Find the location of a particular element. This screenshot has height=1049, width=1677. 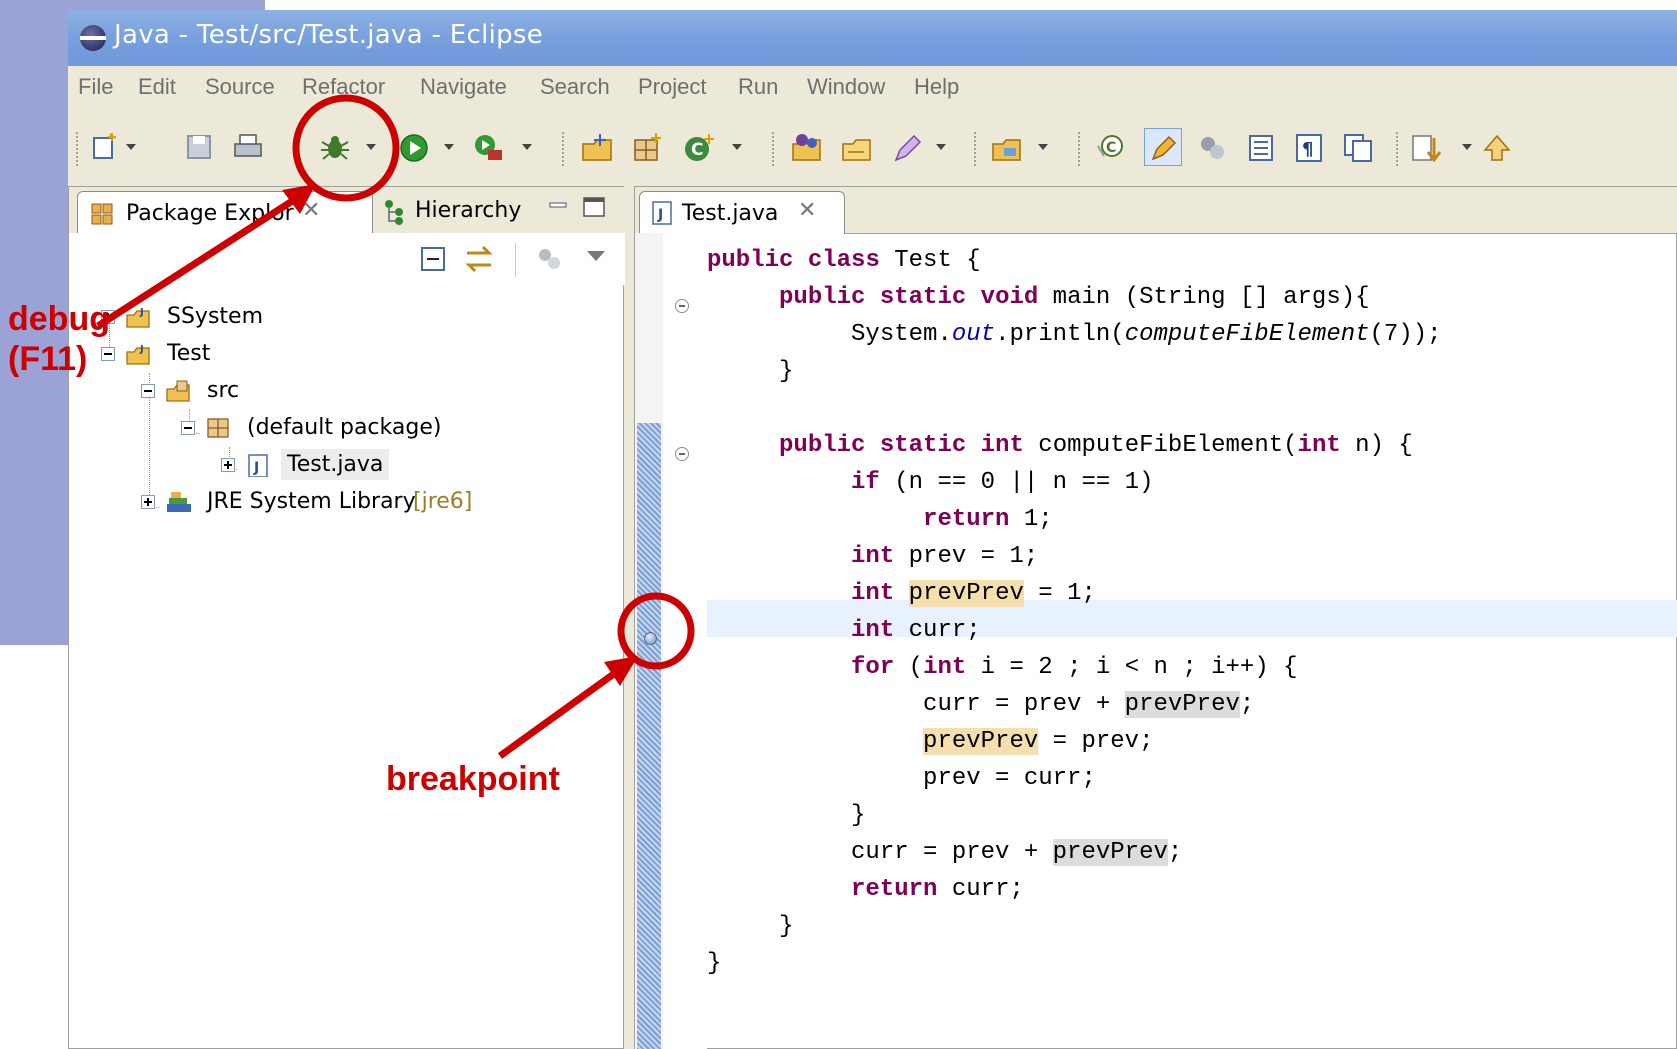

breakpoint-highlight-circle is located at coordinates (656, 631).